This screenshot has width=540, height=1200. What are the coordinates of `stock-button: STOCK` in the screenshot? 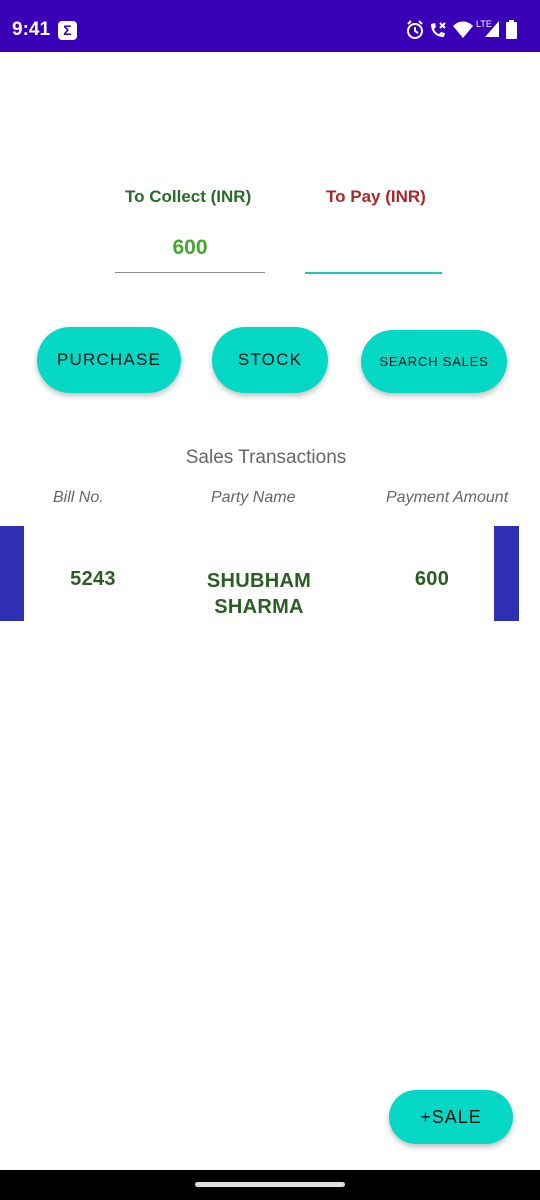 It's located at (270, 360).